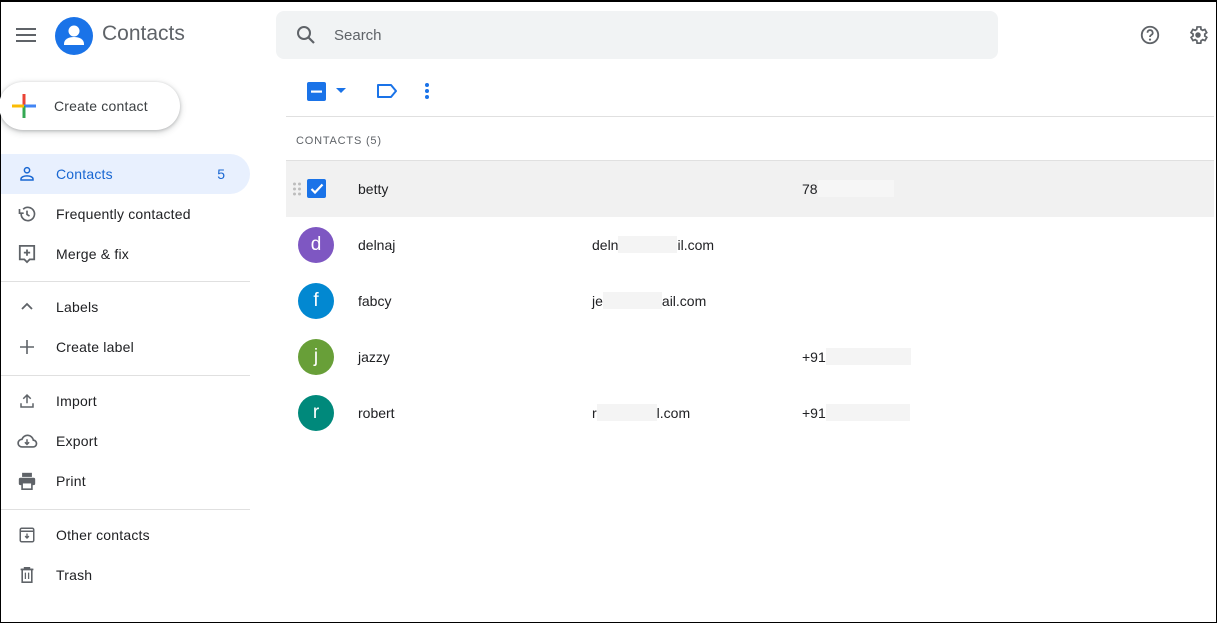 The width and height of the screenshot is (1217, 623). Describe the element at coordinates (84, 174) in the screenshot. I see `sidebar-item-label: Contacts` at that location.